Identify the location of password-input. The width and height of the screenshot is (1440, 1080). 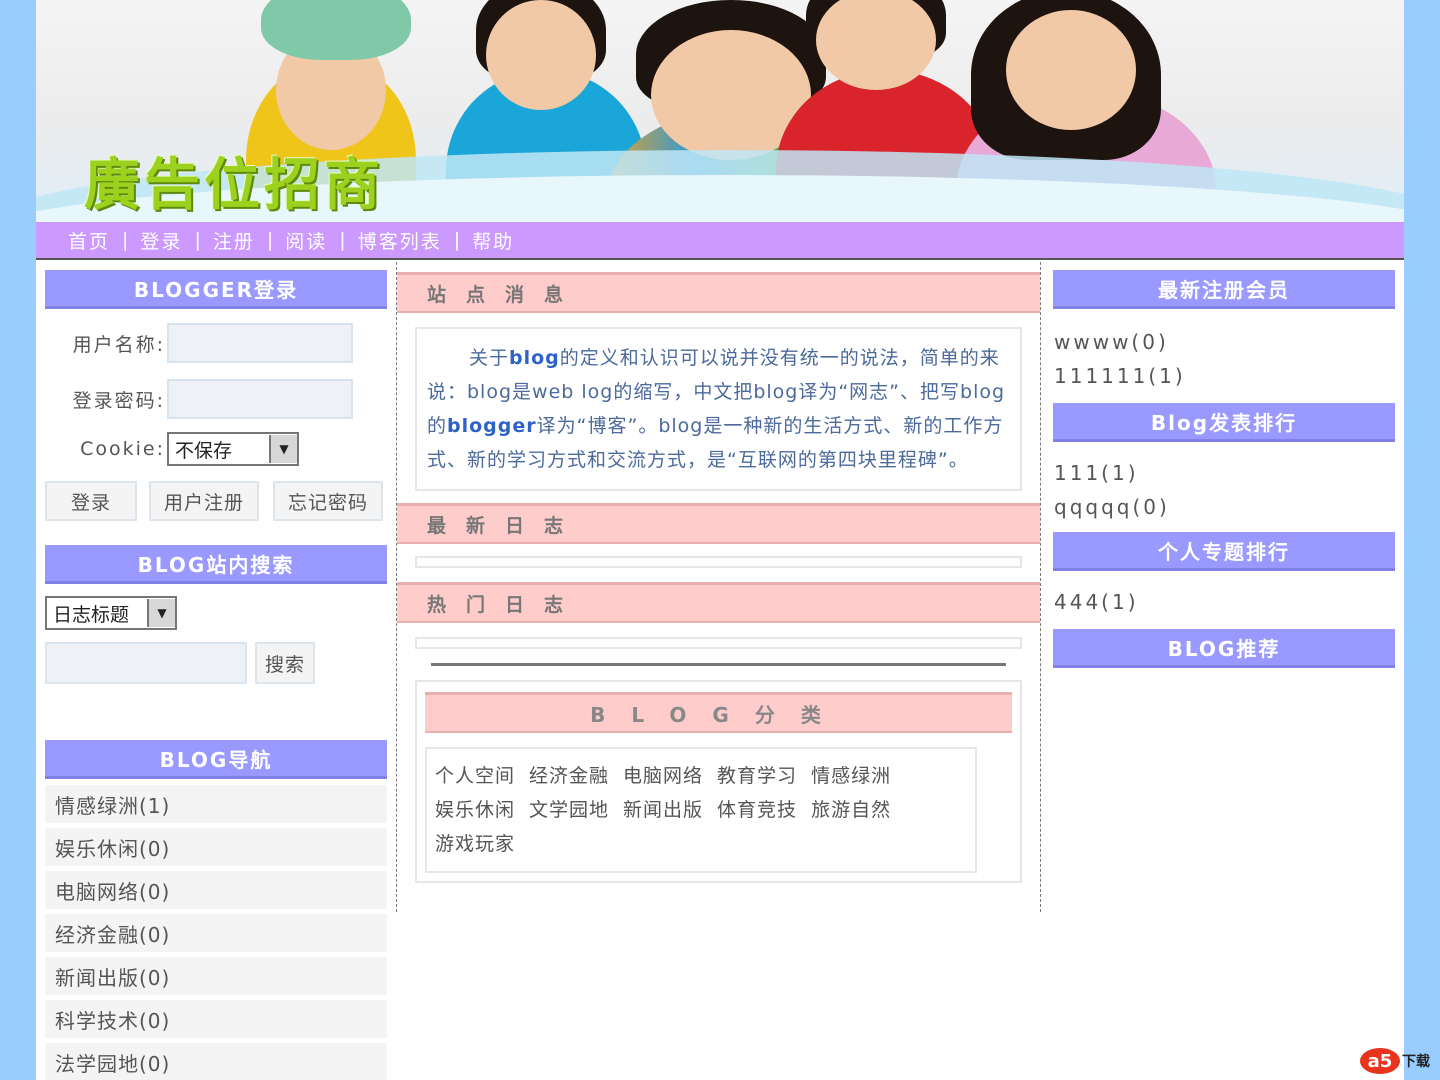
(260, 399).